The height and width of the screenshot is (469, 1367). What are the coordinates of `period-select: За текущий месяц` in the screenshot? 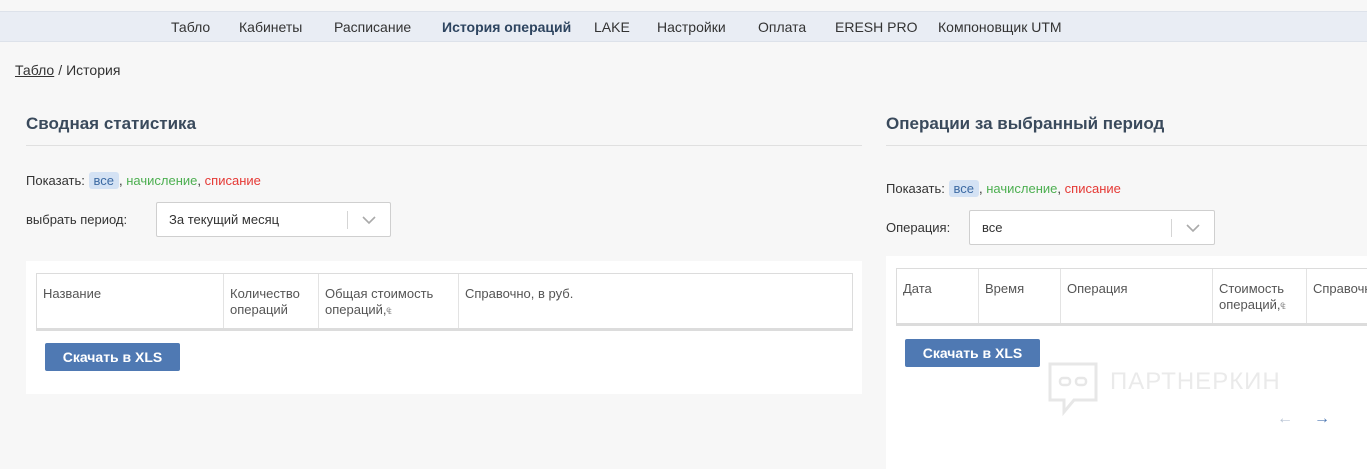 It's located at (273, 219).